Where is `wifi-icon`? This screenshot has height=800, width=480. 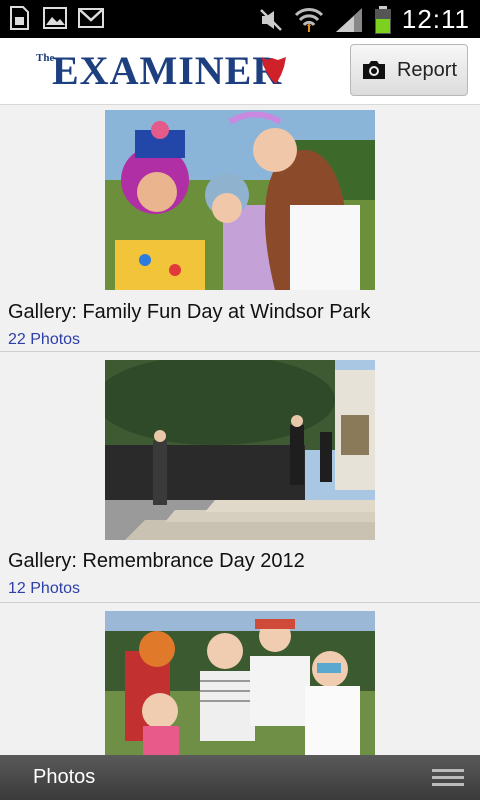
wifi-icon is located at coordinates (308, 19).